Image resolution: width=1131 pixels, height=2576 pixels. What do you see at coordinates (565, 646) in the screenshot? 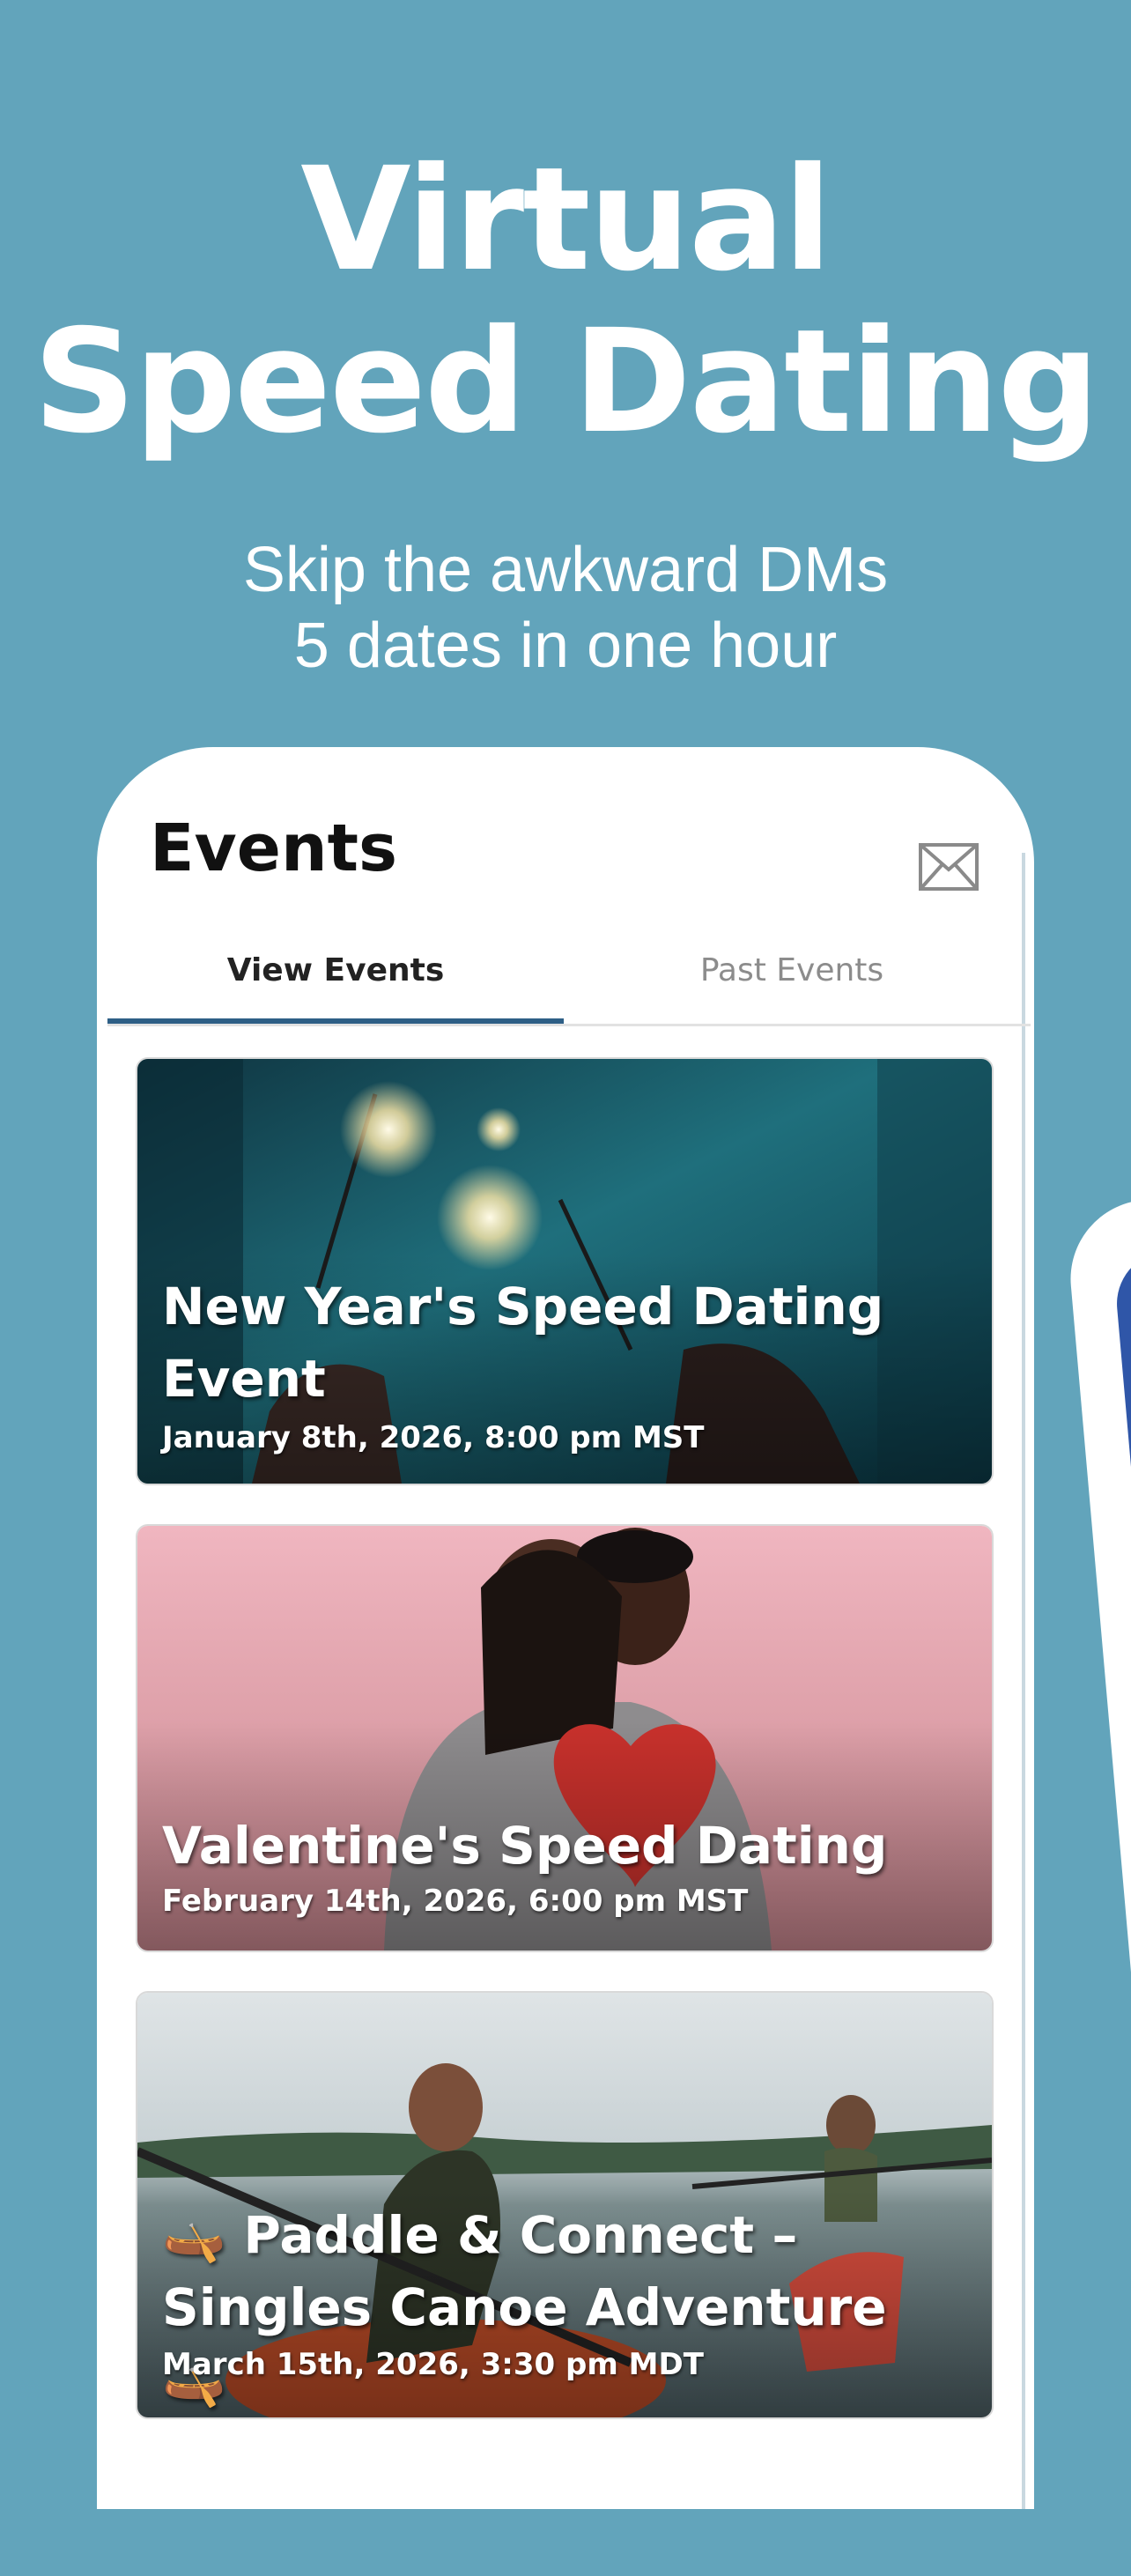
I see `hero-subtitle-line2: 5 dates in one hour` at bounding box center [565, 646].